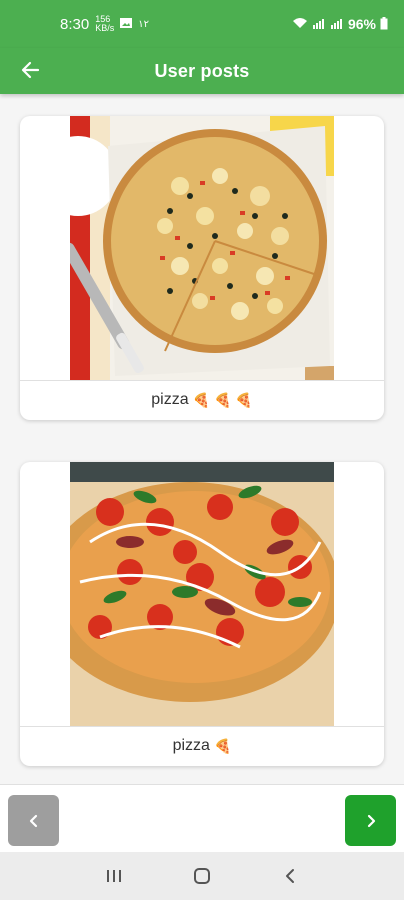  I want to click on recent-apps-icon, so click(114, 876).